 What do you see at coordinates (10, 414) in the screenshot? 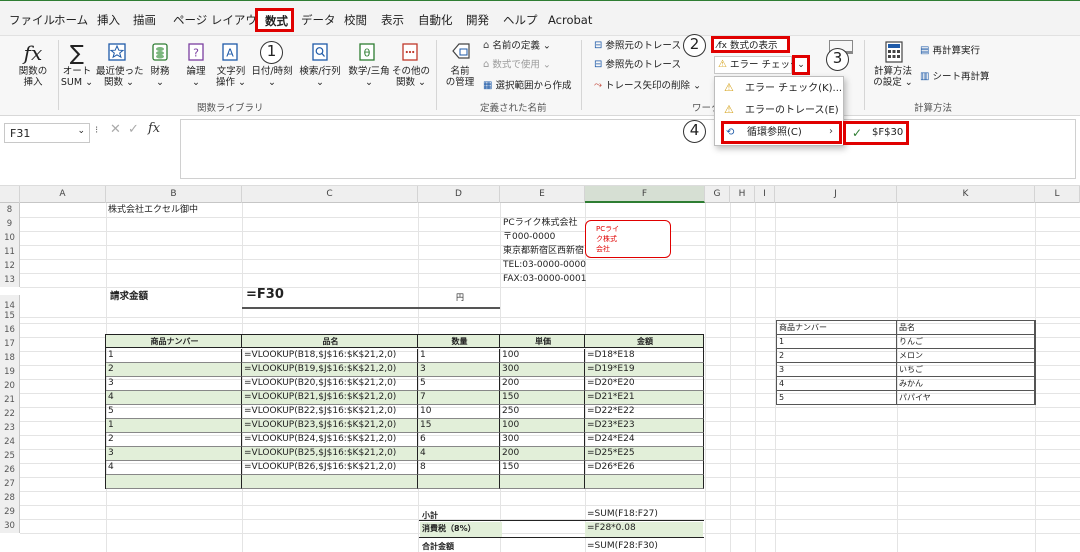
I see `row-header-22: 22` at bounding box center [10, 414].